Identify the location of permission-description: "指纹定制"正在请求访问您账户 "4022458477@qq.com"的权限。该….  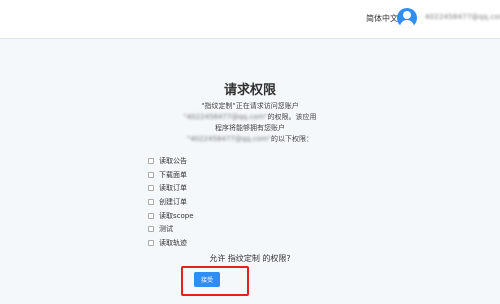
(250, 123).